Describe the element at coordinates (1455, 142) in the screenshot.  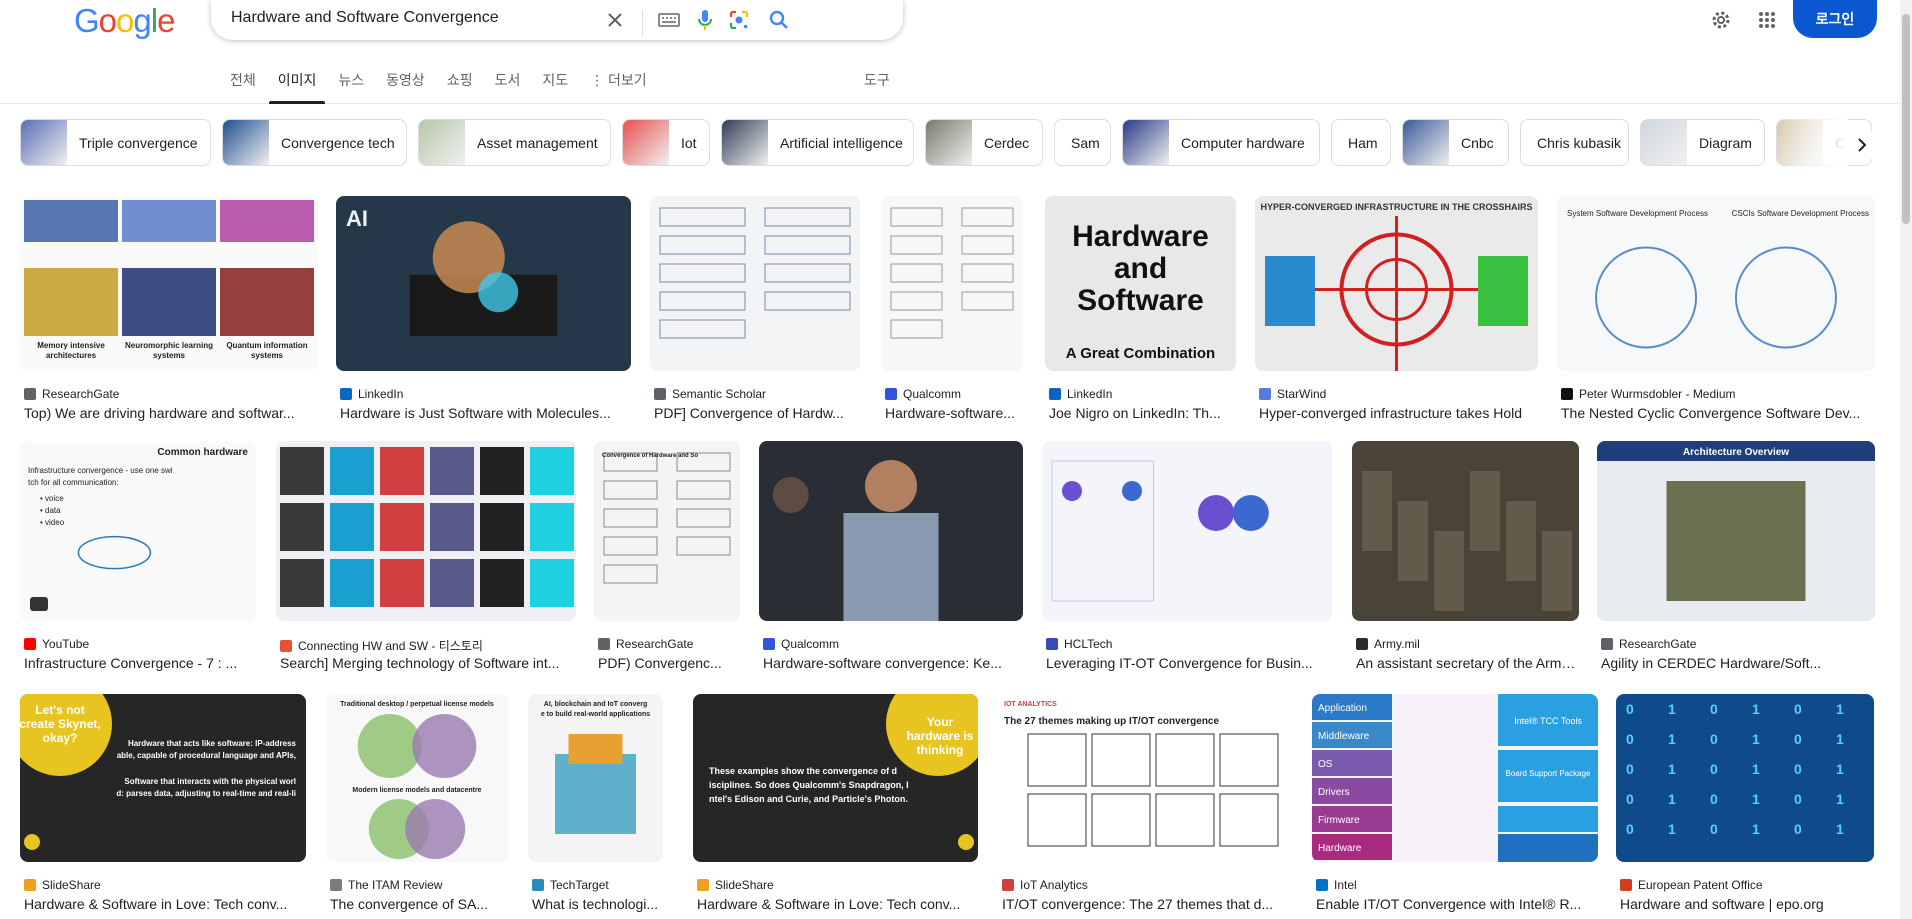
I see `chip-9: Cnbc` at that location.